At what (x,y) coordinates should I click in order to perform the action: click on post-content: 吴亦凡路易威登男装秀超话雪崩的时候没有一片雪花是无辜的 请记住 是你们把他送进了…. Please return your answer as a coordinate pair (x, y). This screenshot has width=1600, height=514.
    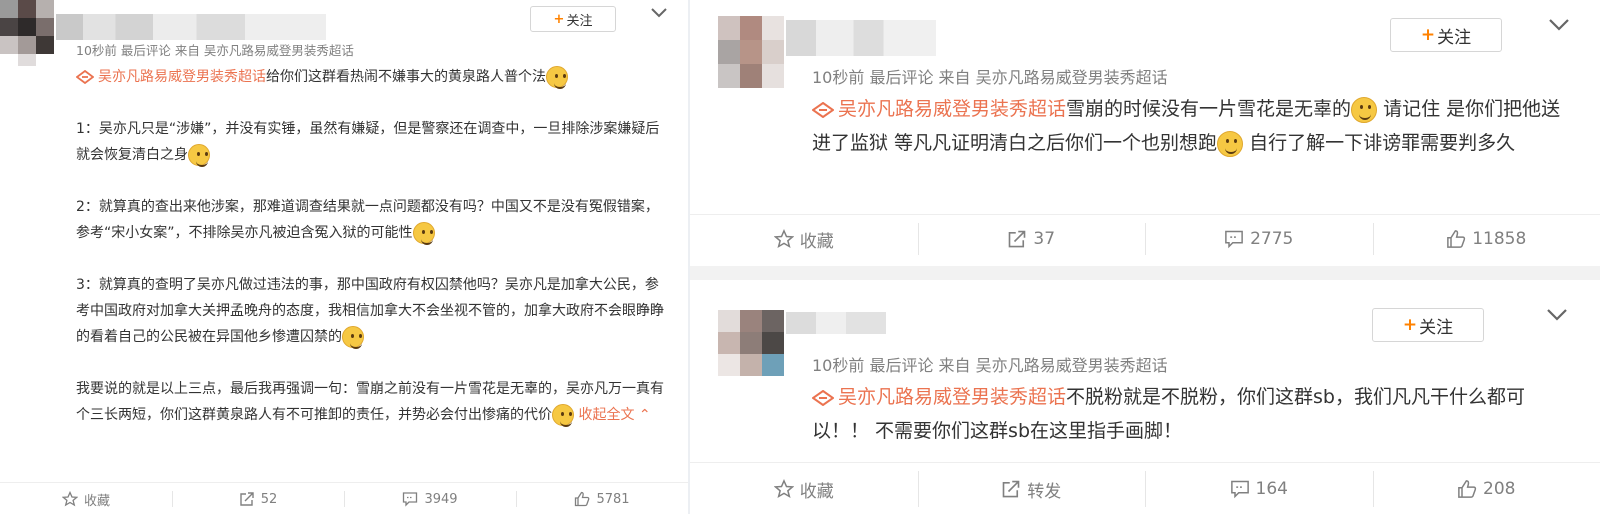
    Looking at the image, I should click on (1192, 126).